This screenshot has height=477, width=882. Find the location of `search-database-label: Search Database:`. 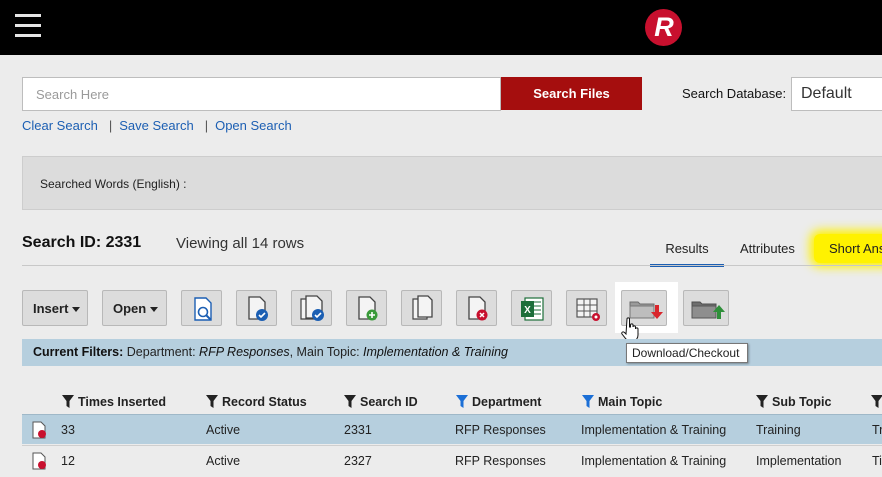

search-database-label: Search Database: is located at coordinates (734, 93).